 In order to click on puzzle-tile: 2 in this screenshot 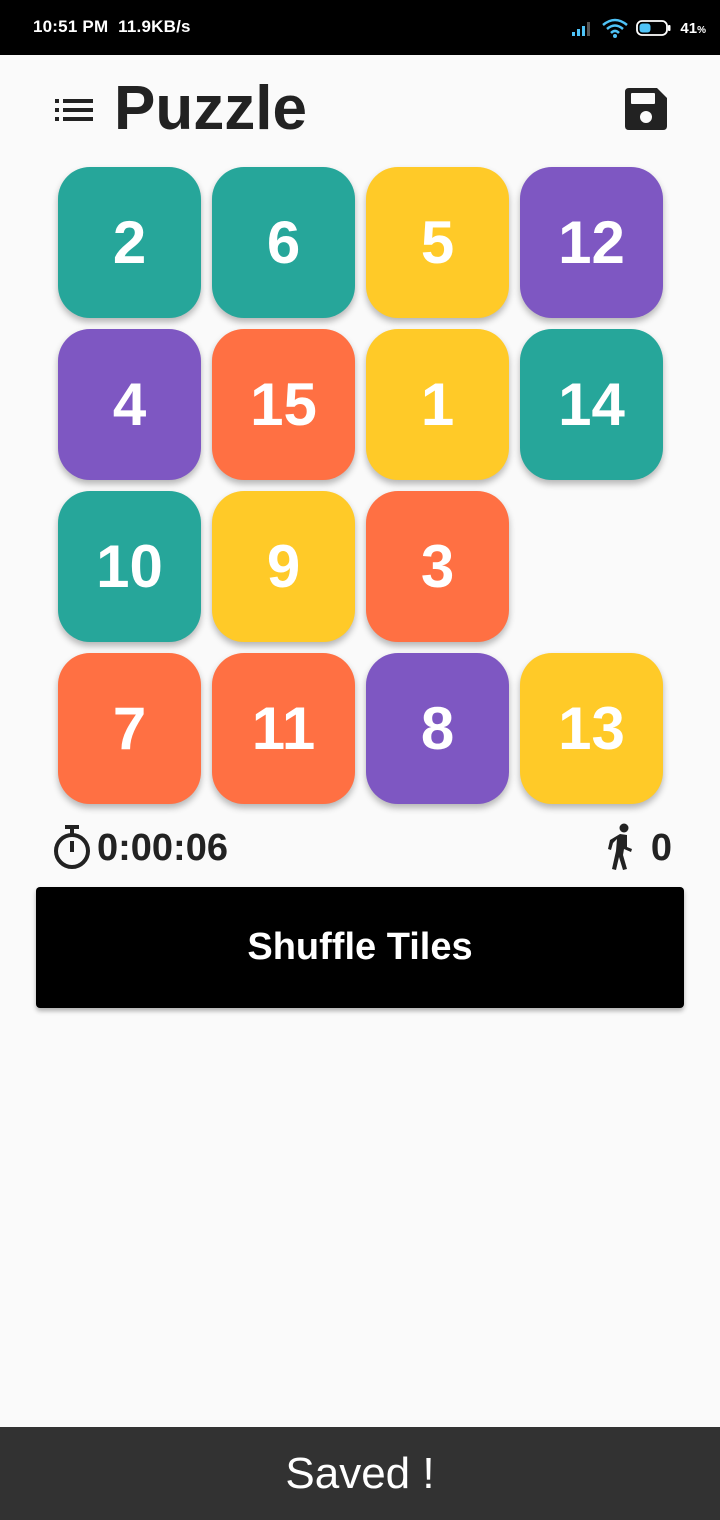, I will do `click(129, 242)`.